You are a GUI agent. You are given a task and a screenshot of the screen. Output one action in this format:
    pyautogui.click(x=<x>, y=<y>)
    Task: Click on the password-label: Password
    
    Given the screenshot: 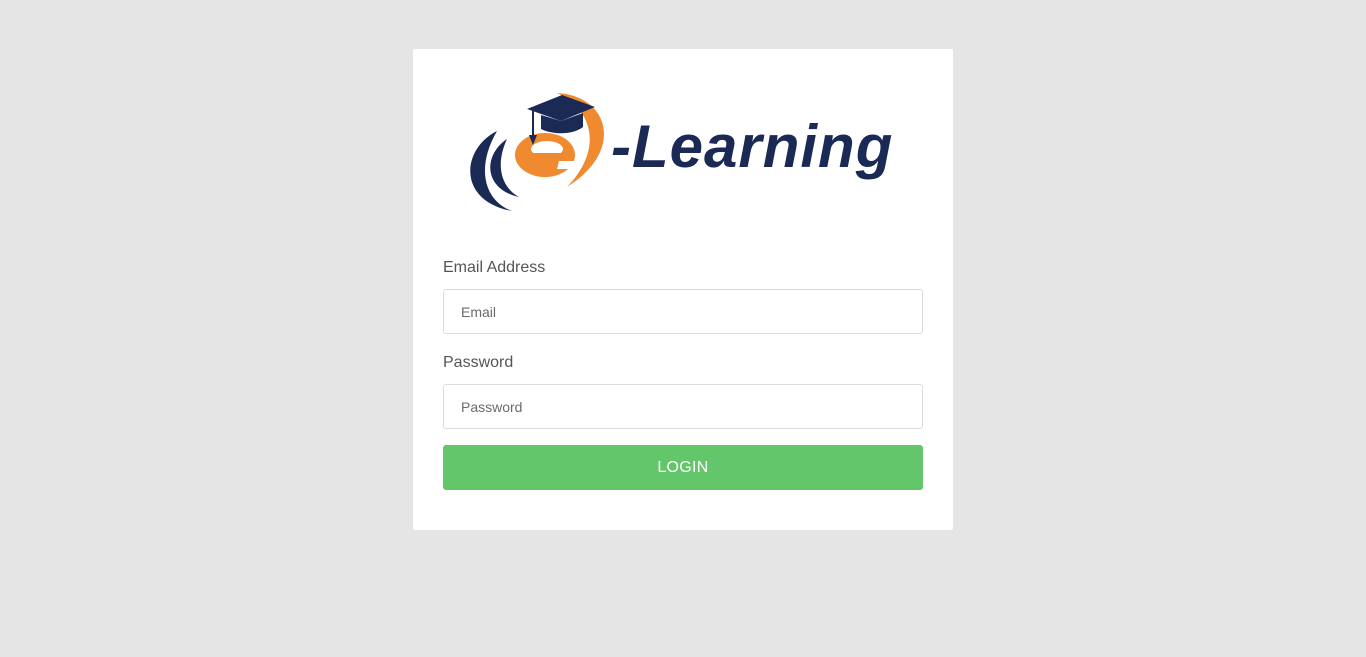 What is the action you would take?
    pyautogui.click(x=478, y=362)
    